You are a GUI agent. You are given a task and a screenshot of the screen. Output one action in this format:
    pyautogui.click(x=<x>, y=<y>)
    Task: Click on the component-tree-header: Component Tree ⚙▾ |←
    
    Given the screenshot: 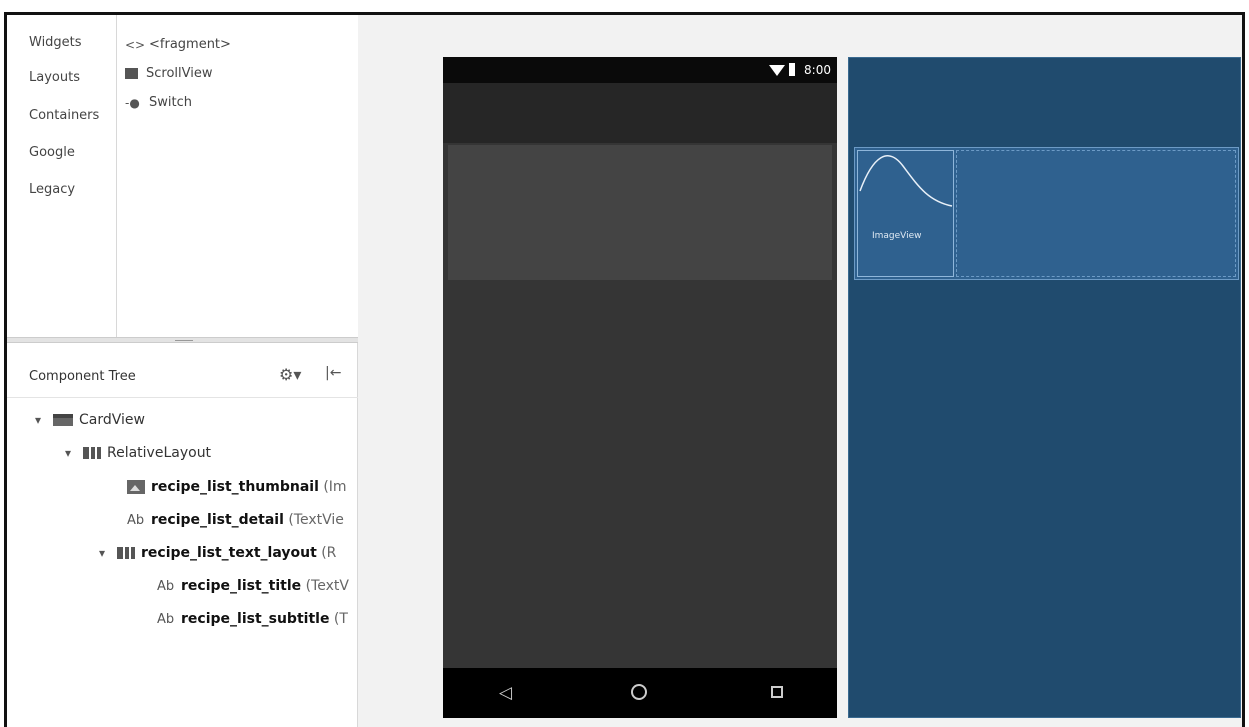 What is the action you would take?
    pyautogui.click(x=182, y=370)
    